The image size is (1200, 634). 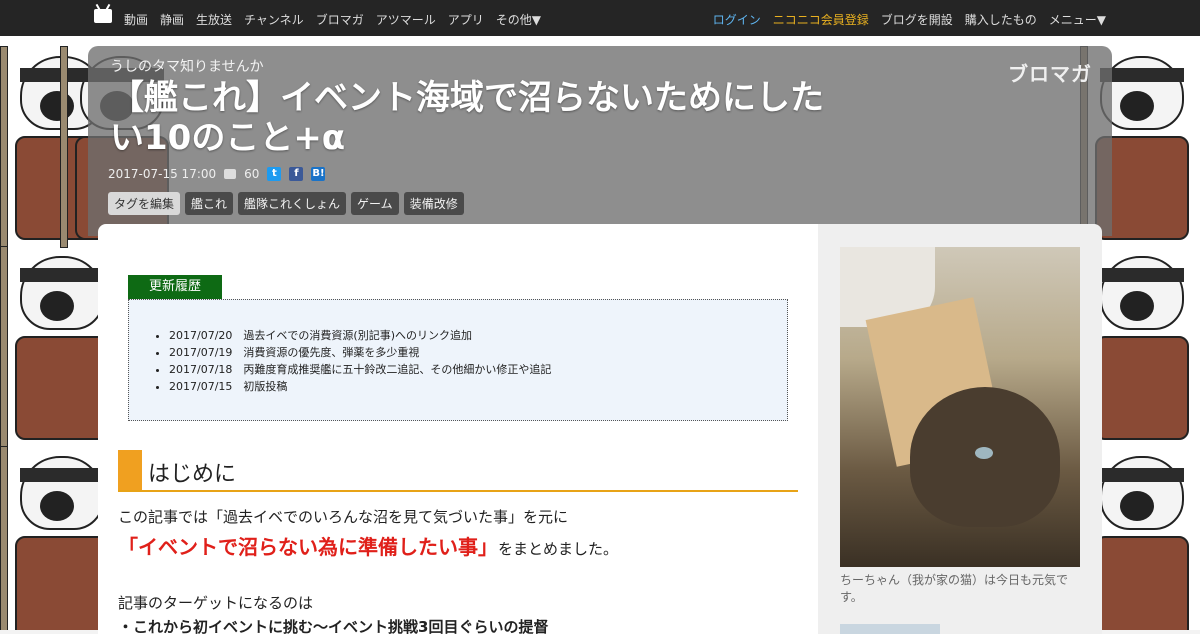 I want to click on section-heading: はじめに, so click(x=458, y=471).